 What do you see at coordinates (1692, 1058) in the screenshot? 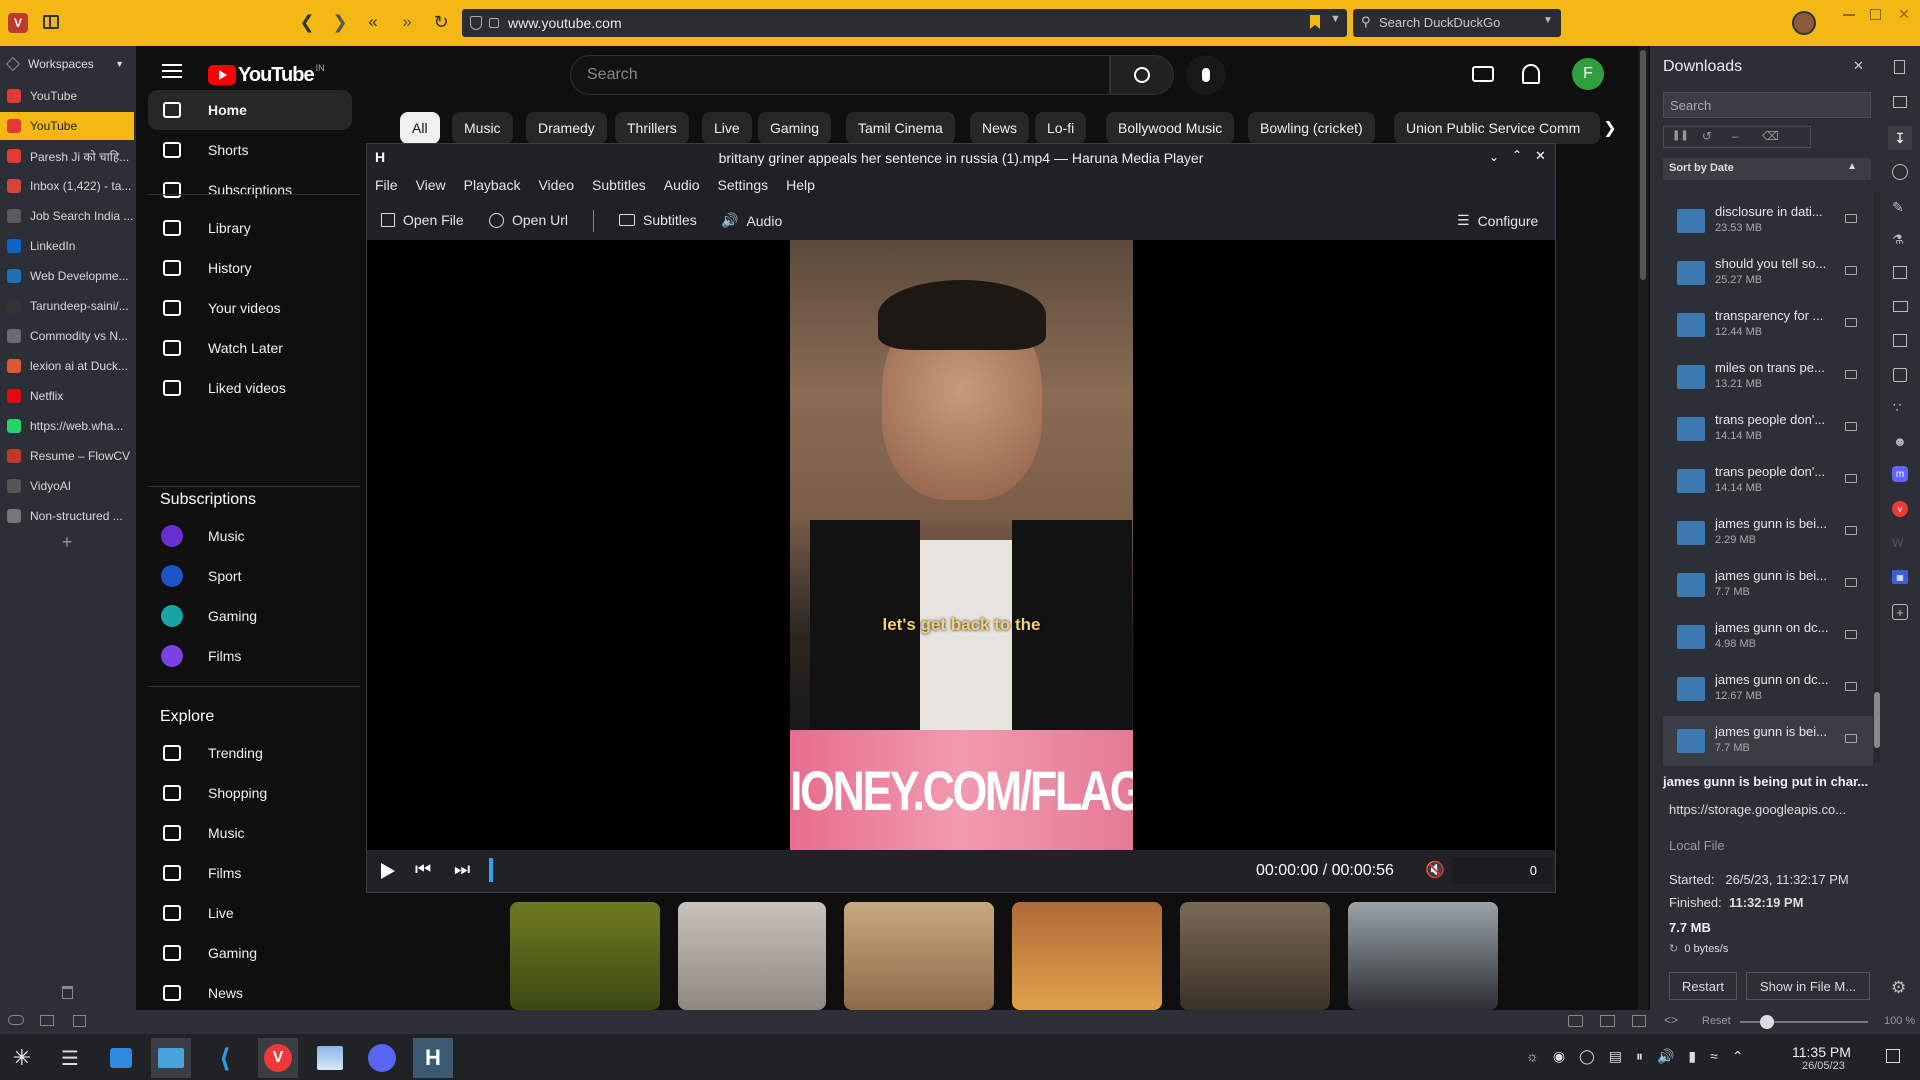
I see `battery-icon: ▮` at bounding box center [1692, 1058].